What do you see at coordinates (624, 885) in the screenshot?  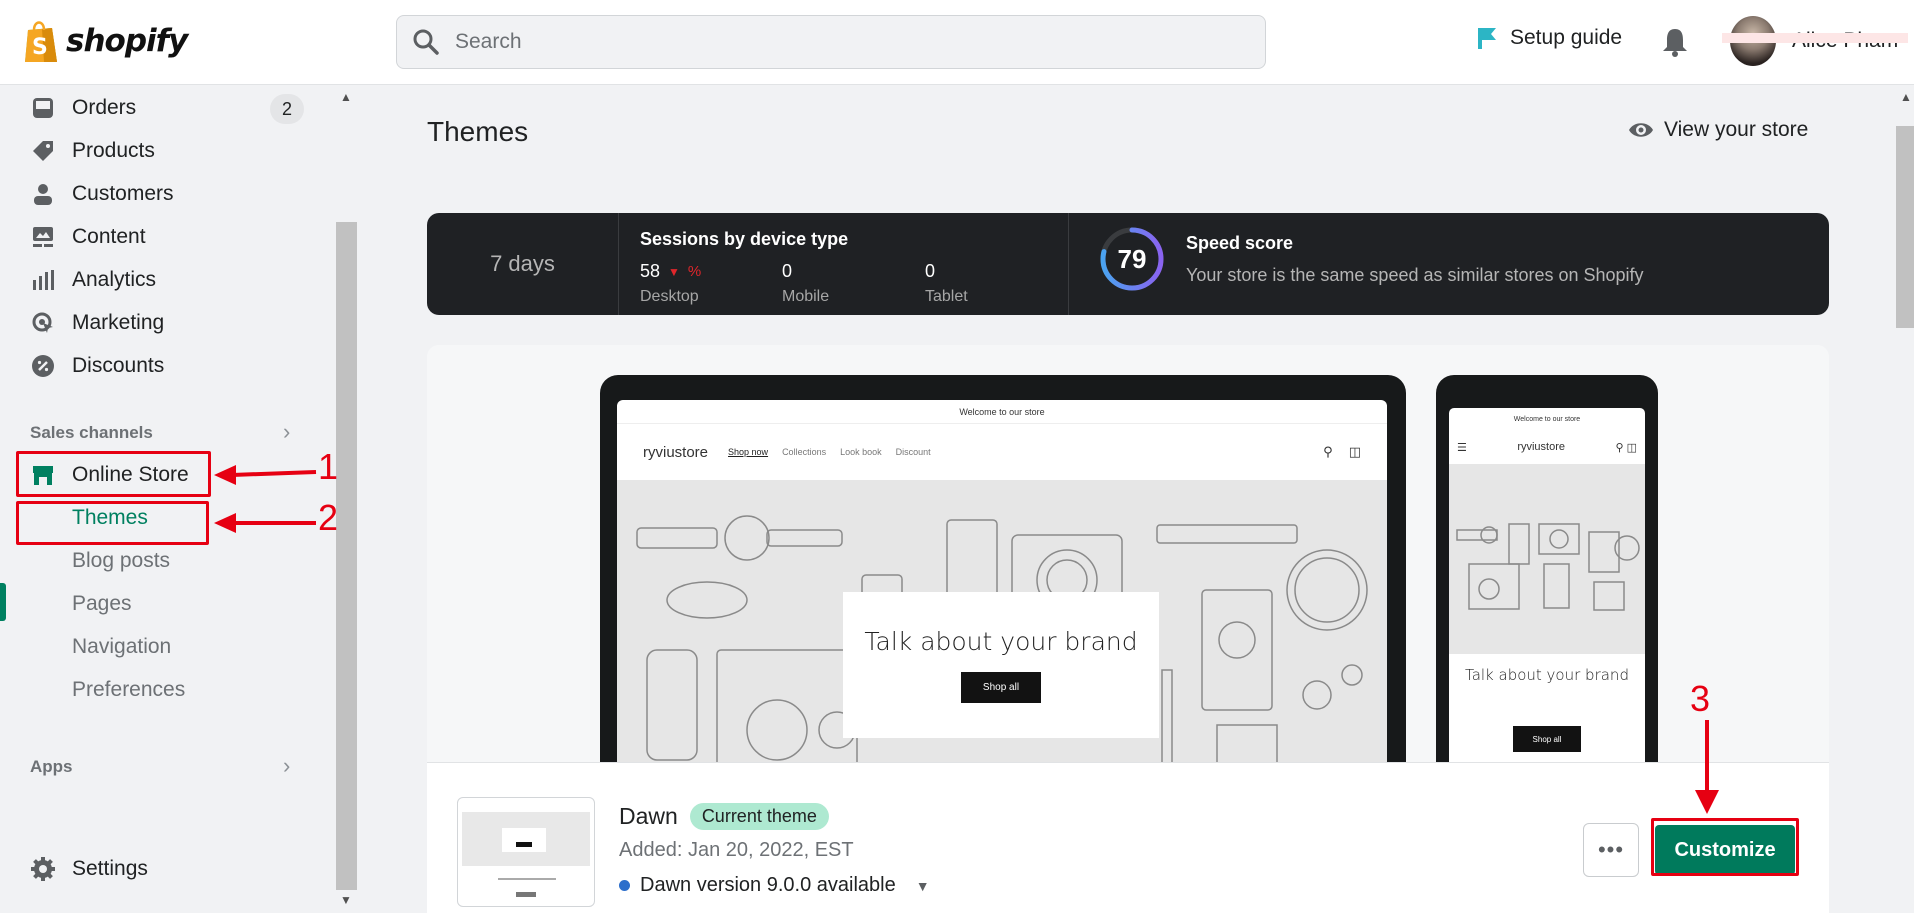 I see `update-dot-icon` at bounding box center [624, 885].